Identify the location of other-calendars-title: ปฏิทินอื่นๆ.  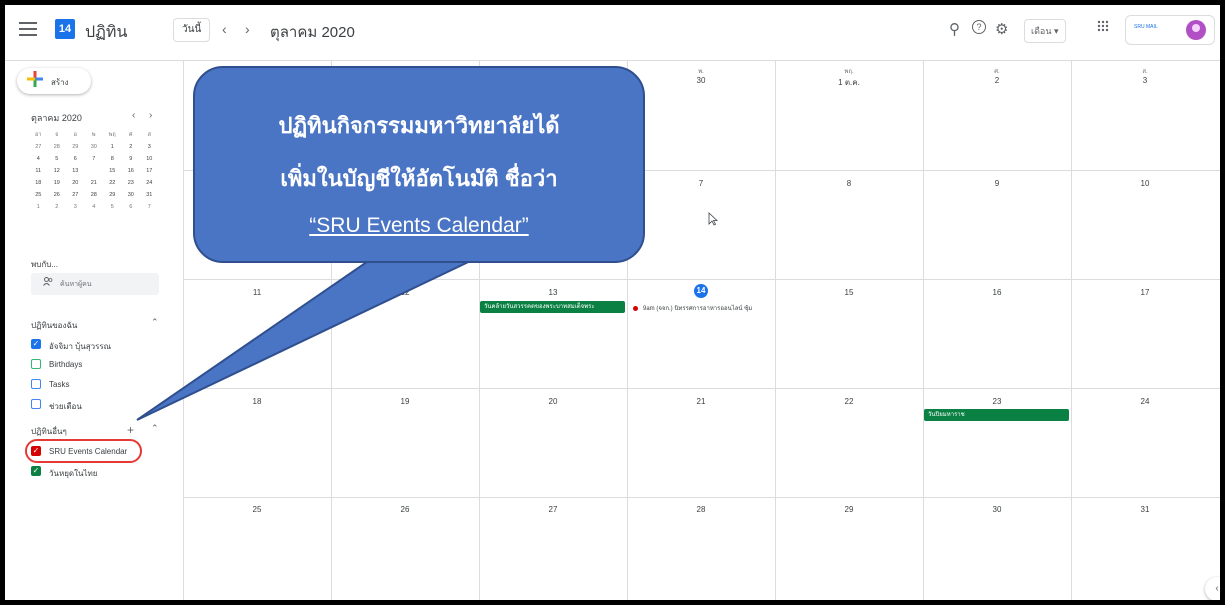
(49, 431).